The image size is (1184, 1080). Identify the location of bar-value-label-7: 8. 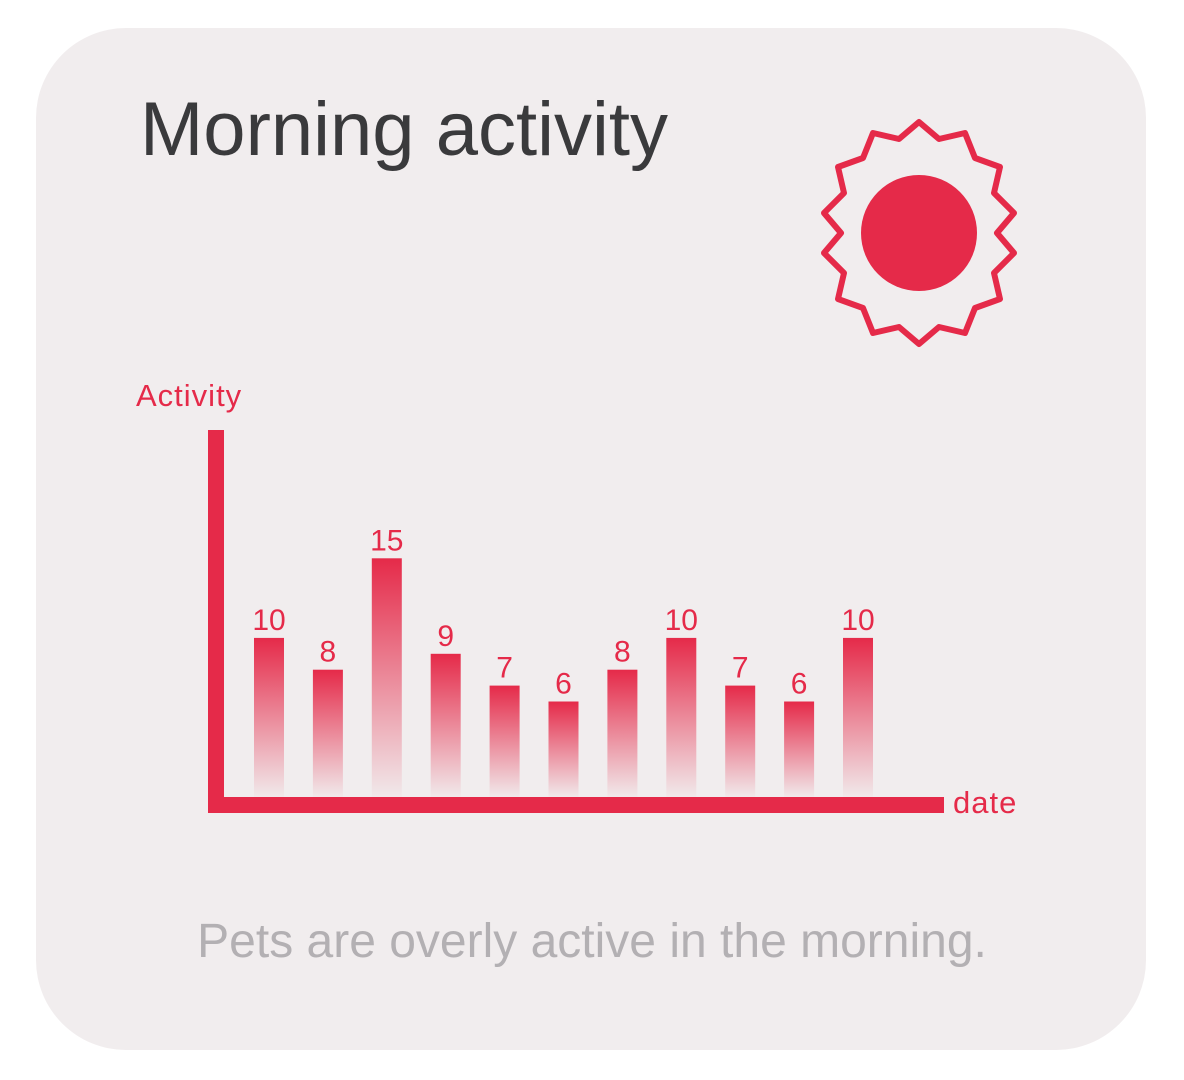
(622, 652).